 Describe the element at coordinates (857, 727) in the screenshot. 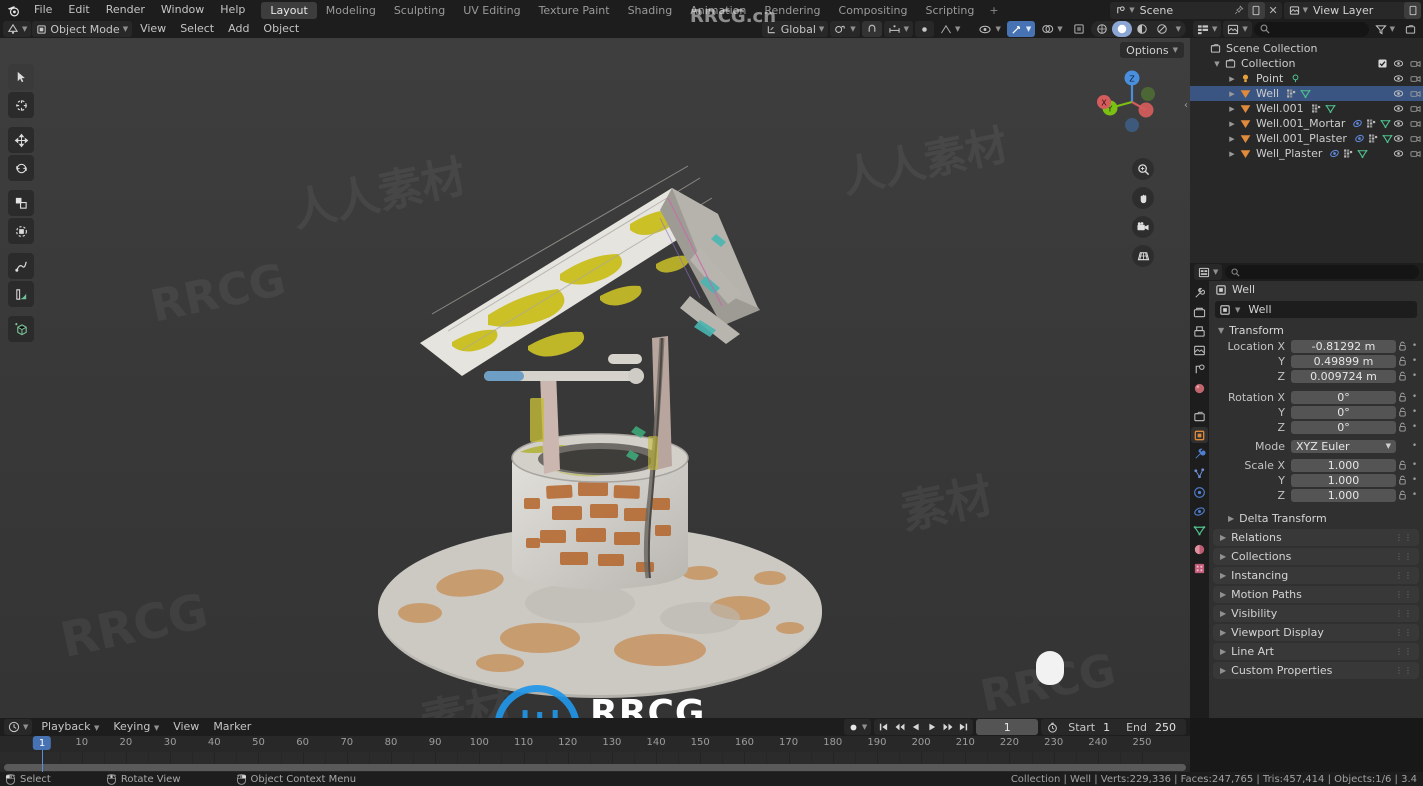

I see `auto-keying-toggle: ▼` at that location.